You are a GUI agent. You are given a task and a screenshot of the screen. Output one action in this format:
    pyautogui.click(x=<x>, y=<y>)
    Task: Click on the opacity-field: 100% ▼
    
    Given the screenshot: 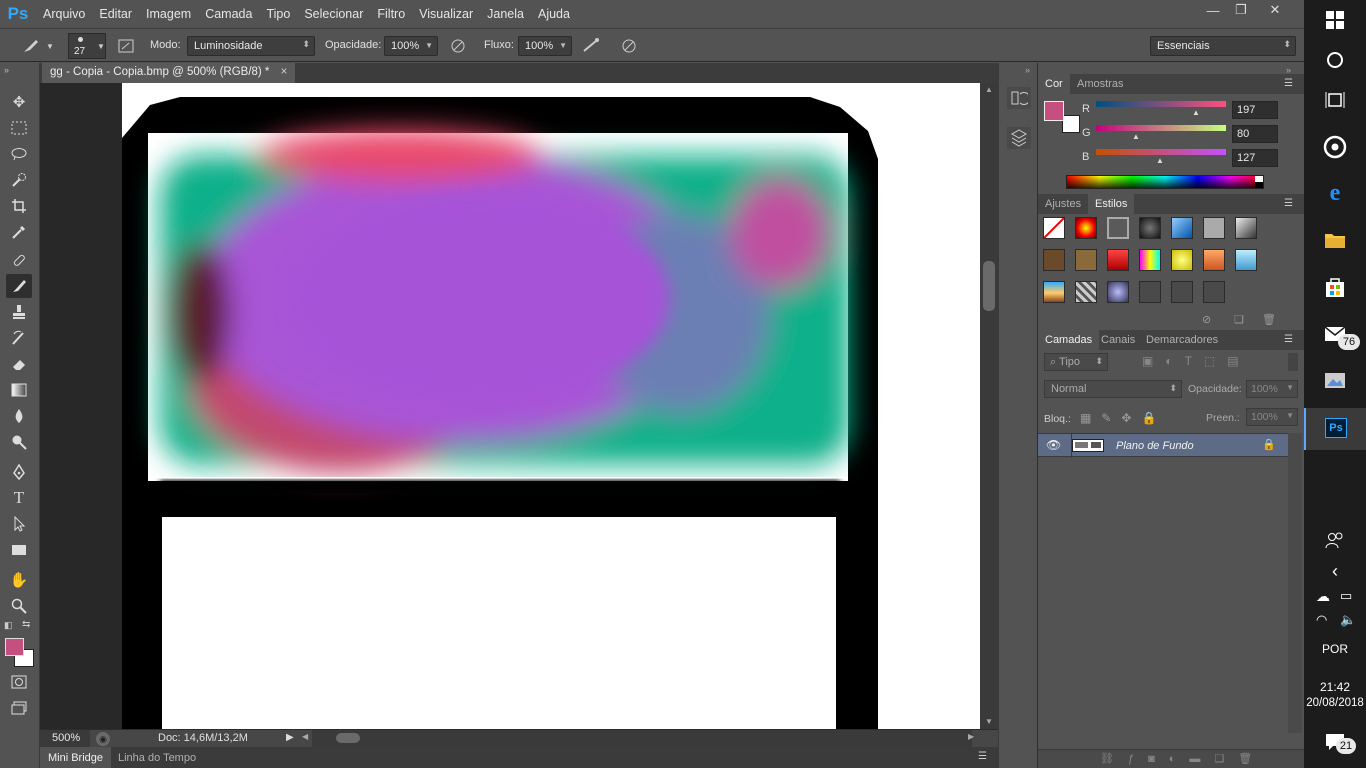 What is the action you would take?
    pyautogui.click(x=411, y=46)
    